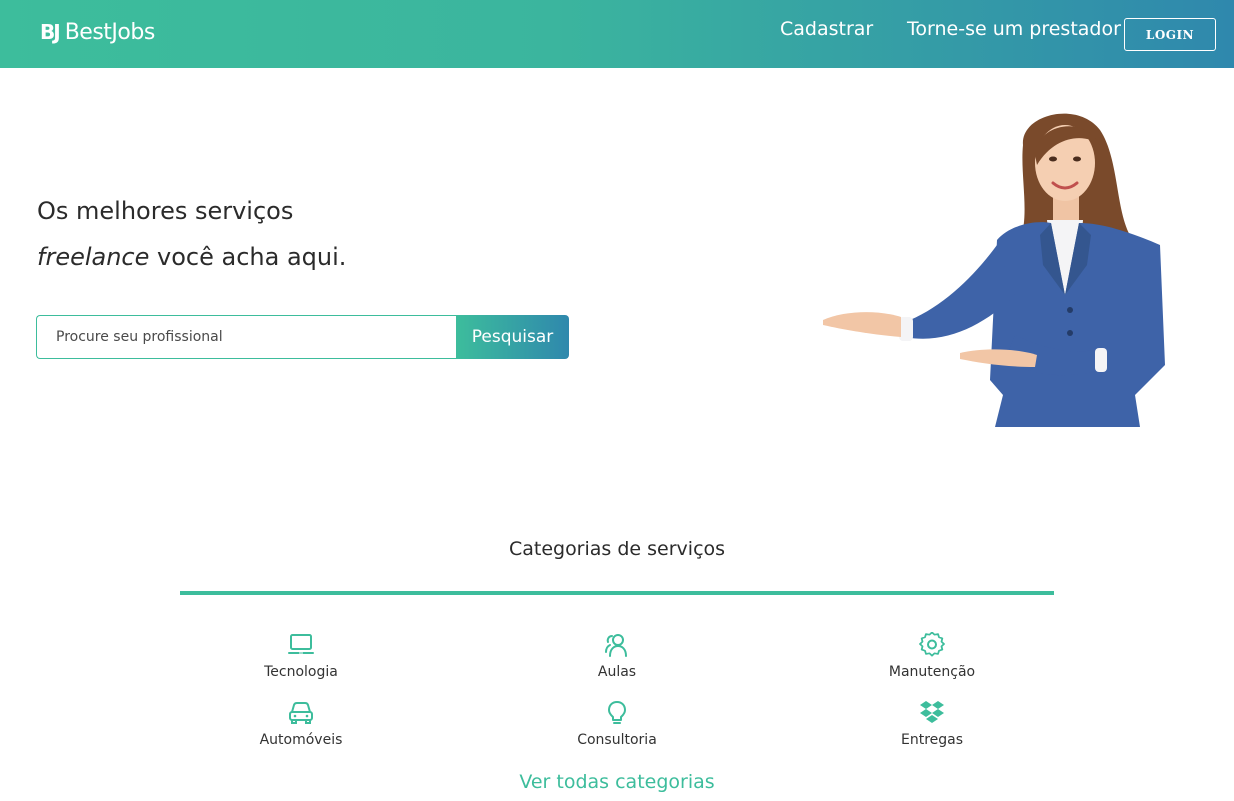 This screenshot has width=1234, height=801. I want to click on hero-headline-line2: freelance você acha aqui., so click(191, 257).